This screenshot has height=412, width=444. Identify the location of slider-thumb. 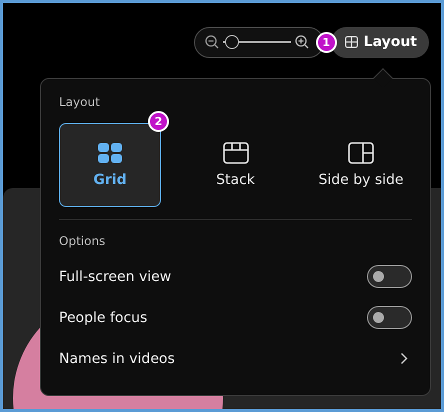
(232, 42).